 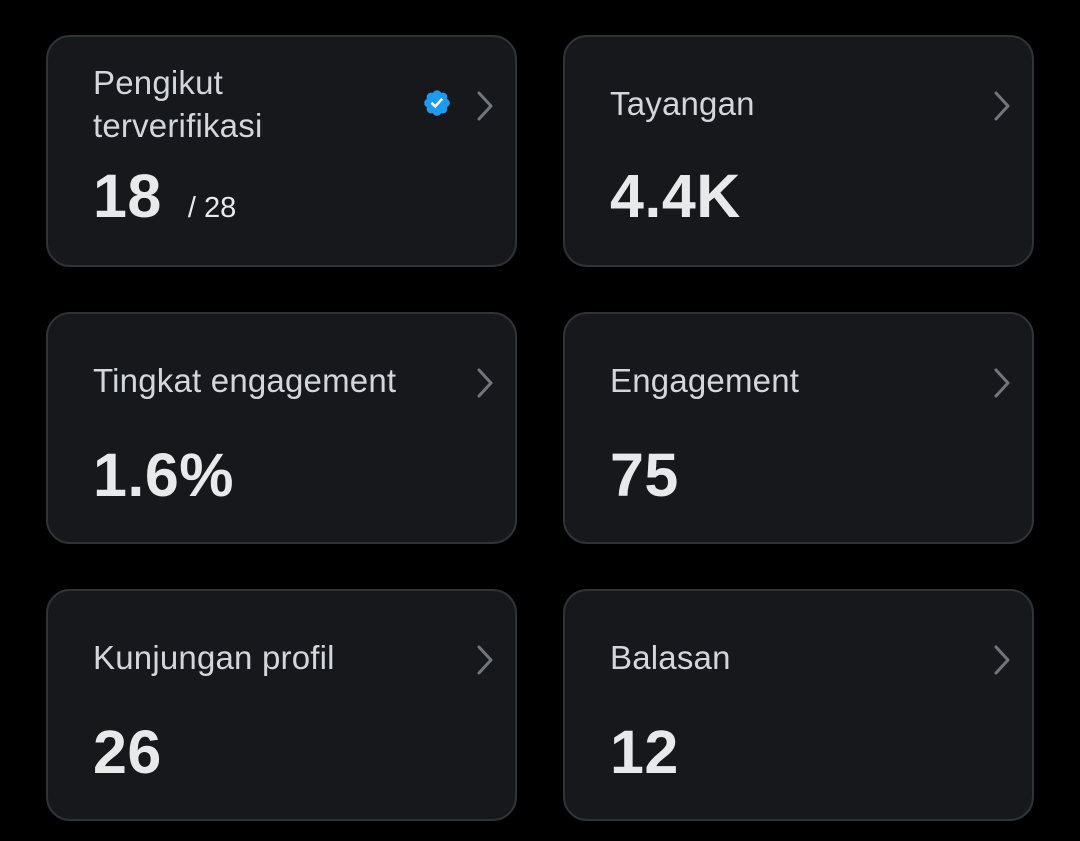 I want to click on card-value: 1.6%, so click(x=164, y=475).